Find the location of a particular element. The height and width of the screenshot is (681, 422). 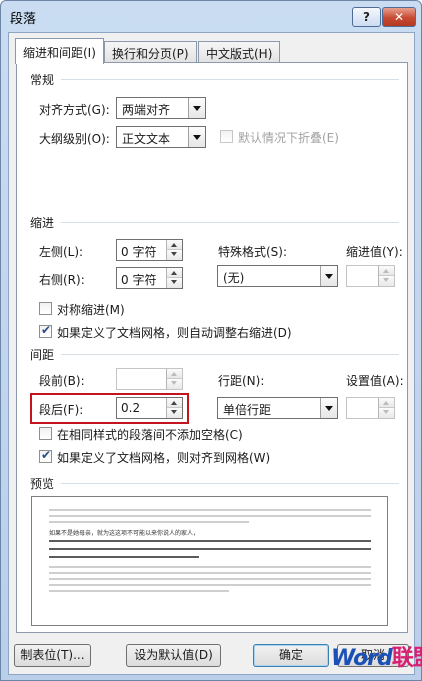

space-after-label: 段后(F): is located at coordinates (61, 410).